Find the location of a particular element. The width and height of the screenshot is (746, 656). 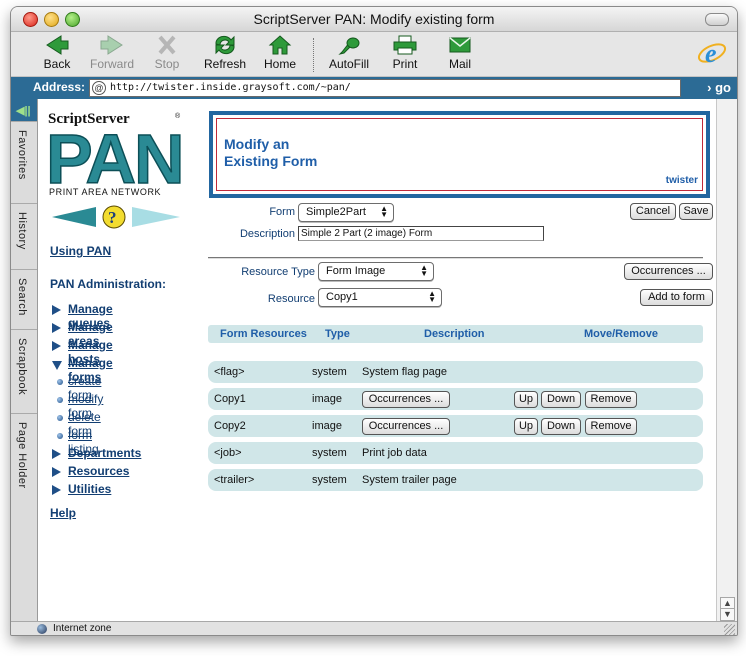

resource-value: Copy1 is located at coordinates (342, 297).